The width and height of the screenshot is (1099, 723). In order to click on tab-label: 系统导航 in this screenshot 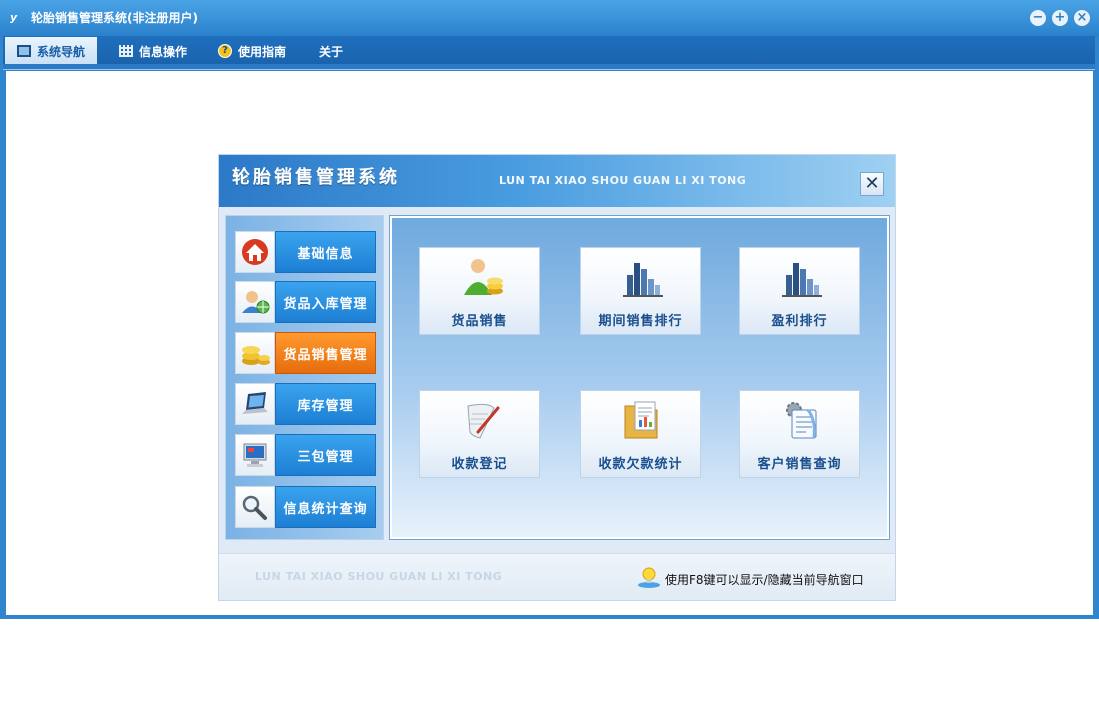, I will do `click(61, 51)`.